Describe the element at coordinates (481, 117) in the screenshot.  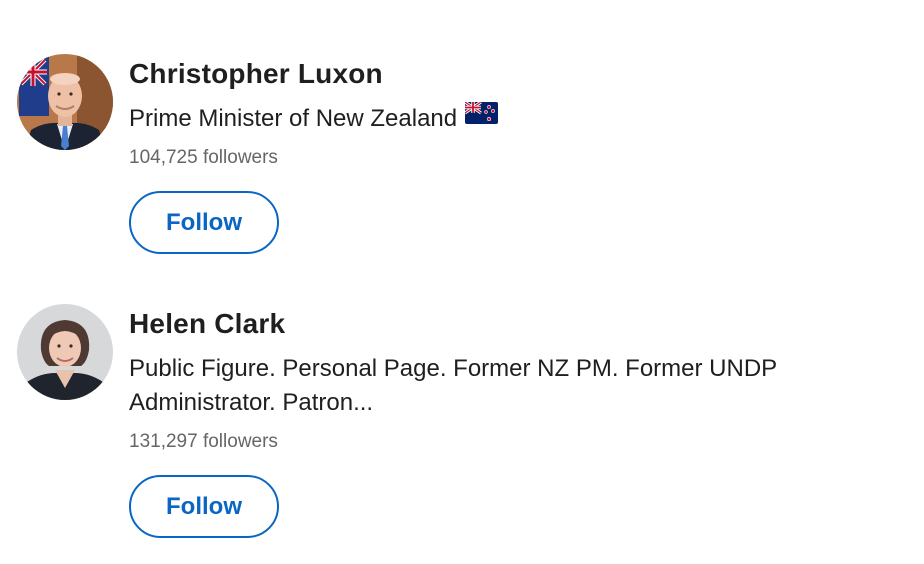
I see `nz-flag-icon` at that location.